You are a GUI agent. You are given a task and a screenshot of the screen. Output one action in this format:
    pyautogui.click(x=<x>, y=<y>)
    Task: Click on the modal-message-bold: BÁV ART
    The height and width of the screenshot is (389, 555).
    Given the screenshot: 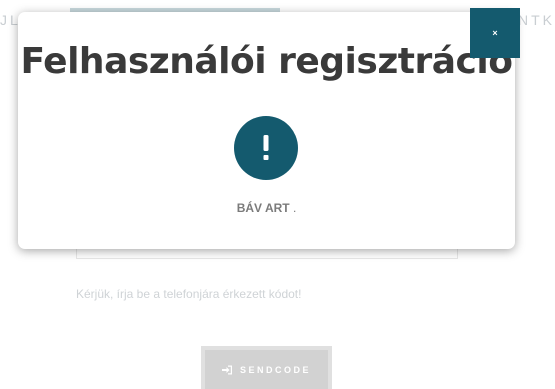 What is the action you would take?
    pyautogui.click(x=263, y=208)
    